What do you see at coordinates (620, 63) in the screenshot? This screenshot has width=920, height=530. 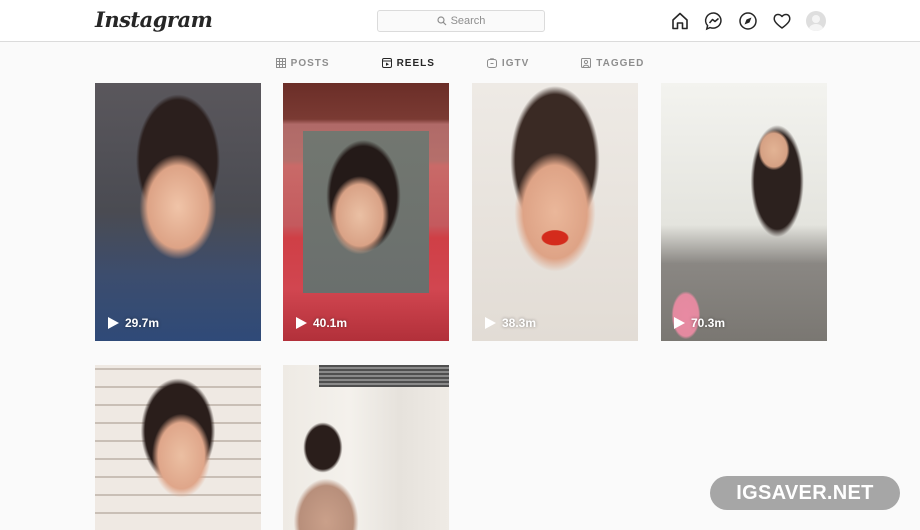 I see `tab-label: TAGGED` at bounding box center [620, 63].